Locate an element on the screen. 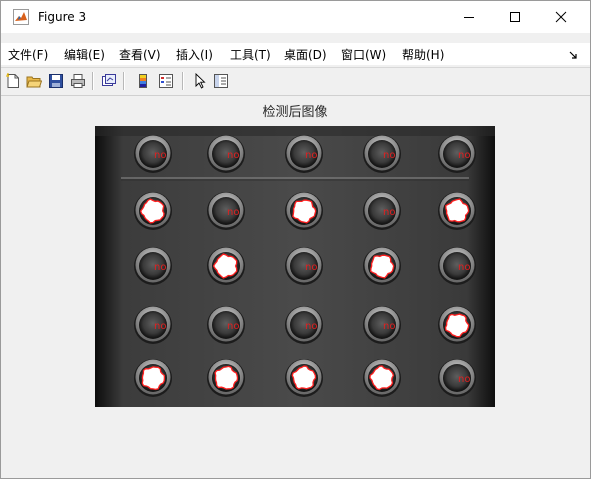  pointer-icon is located at coordinates (200, 80).